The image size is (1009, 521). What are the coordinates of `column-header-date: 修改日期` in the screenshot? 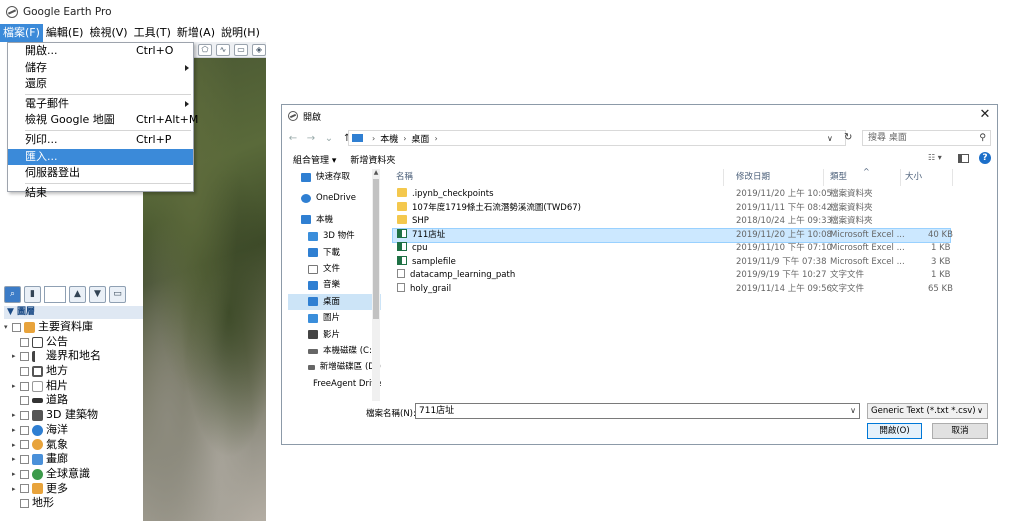 It's located at (753, 177).